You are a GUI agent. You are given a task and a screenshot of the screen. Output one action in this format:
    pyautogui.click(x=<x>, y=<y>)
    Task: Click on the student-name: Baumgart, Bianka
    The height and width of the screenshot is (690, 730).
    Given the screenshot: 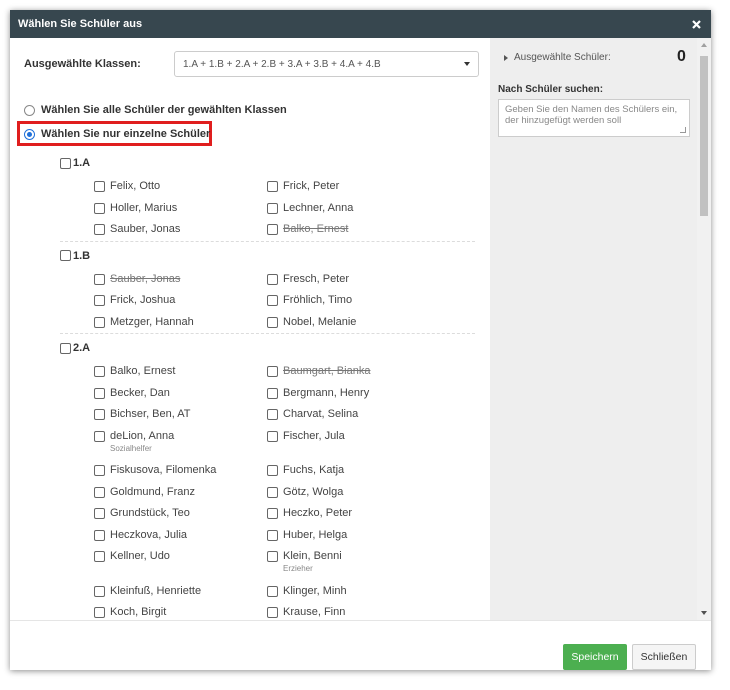 What is the action you would take?
    pyautogui.click(x=327, y=371)
    